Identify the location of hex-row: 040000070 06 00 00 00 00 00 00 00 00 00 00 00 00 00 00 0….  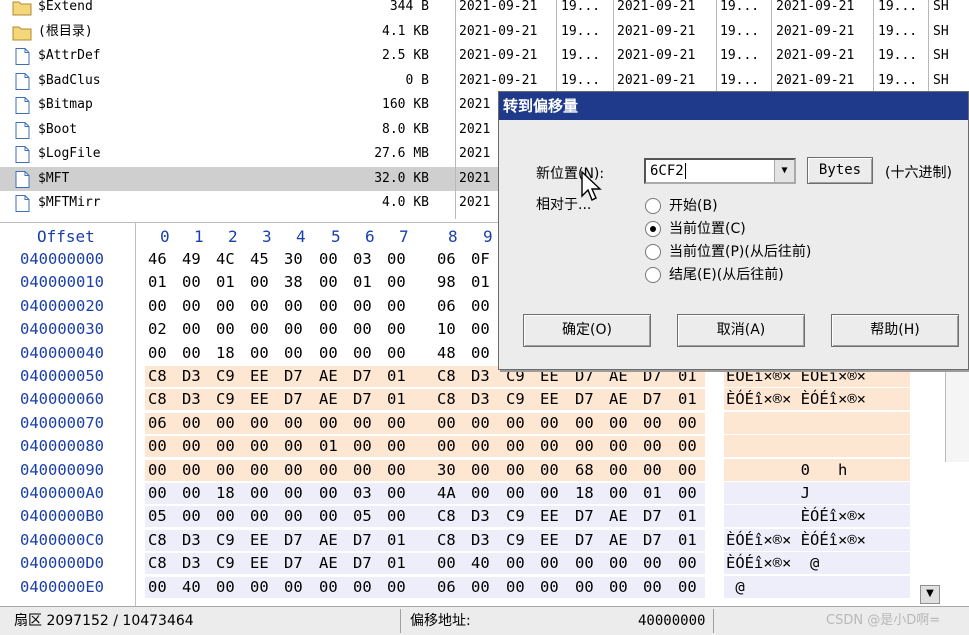
(484, 423).